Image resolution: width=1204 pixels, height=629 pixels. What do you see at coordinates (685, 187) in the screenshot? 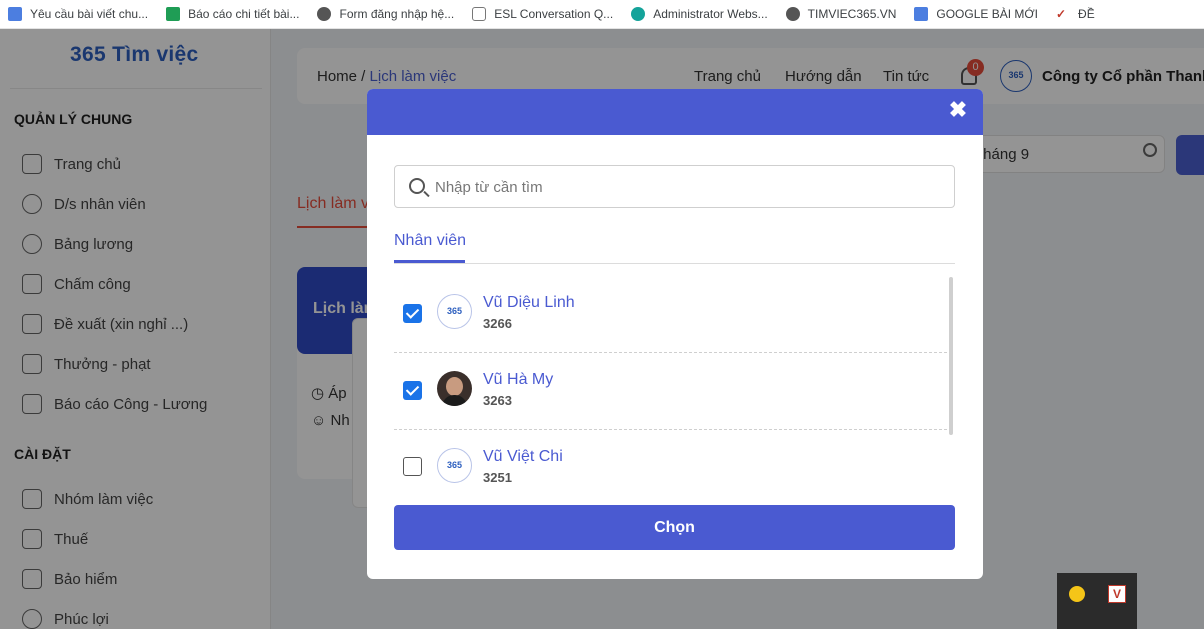
I see `search-input` at bounding box center [685, 187].